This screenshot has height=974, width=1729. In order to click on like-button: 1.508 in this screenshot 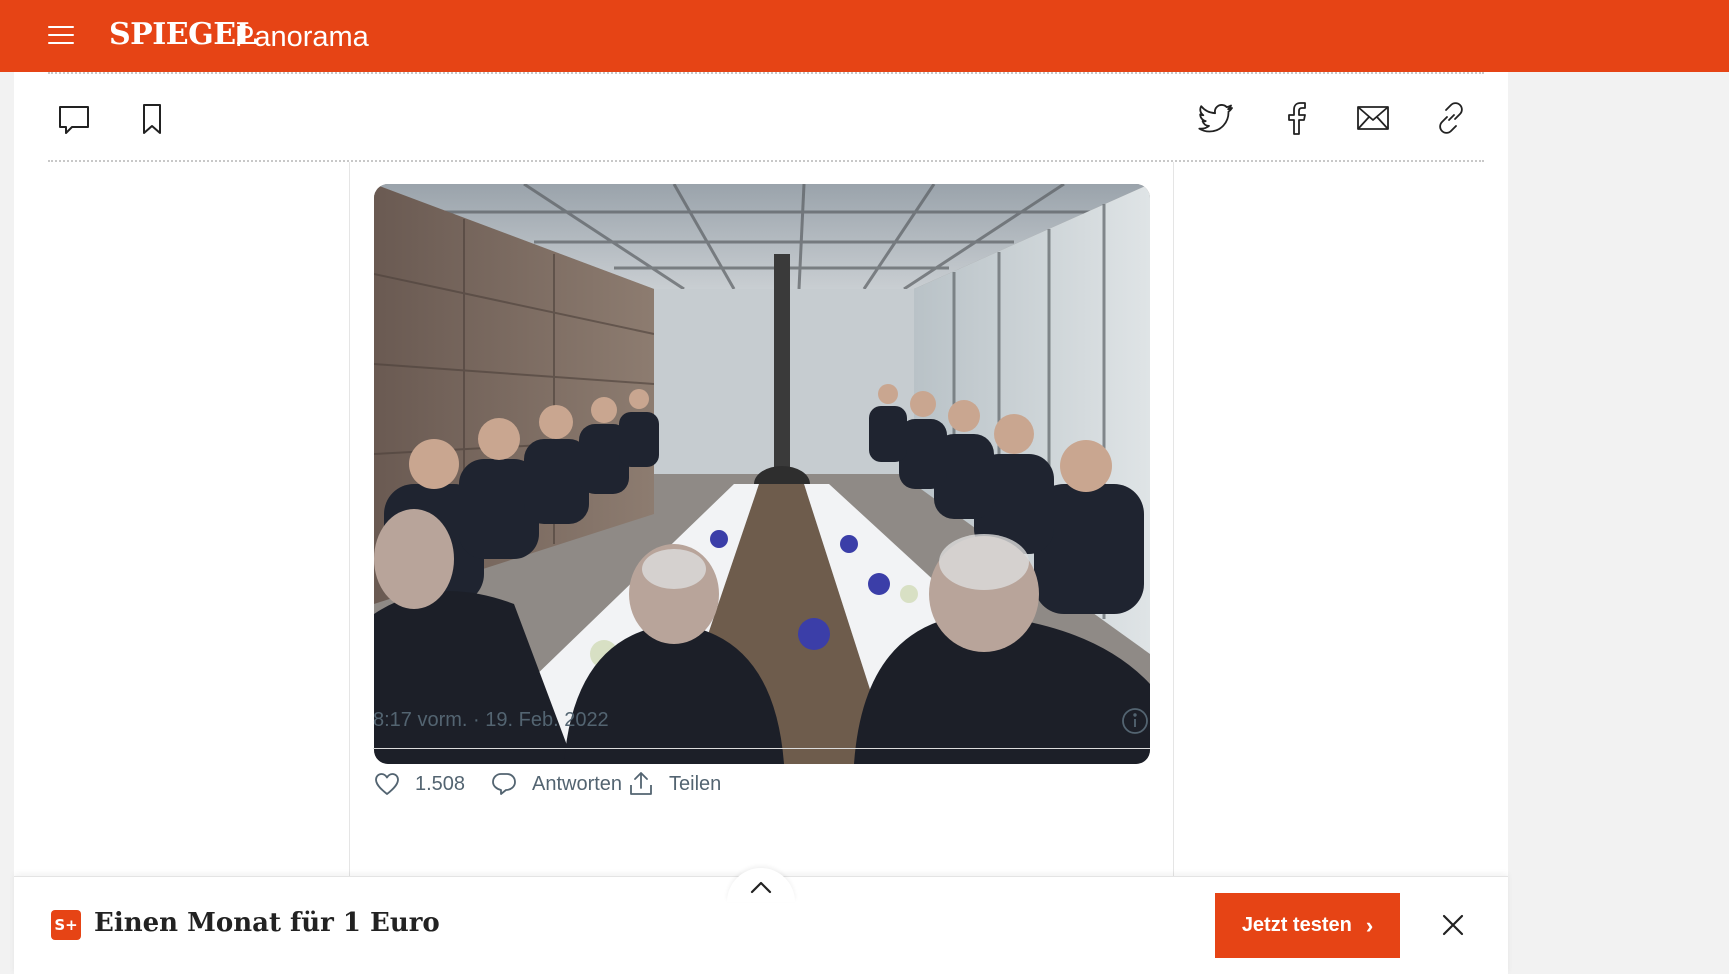, I will do `click(419, 784)`.